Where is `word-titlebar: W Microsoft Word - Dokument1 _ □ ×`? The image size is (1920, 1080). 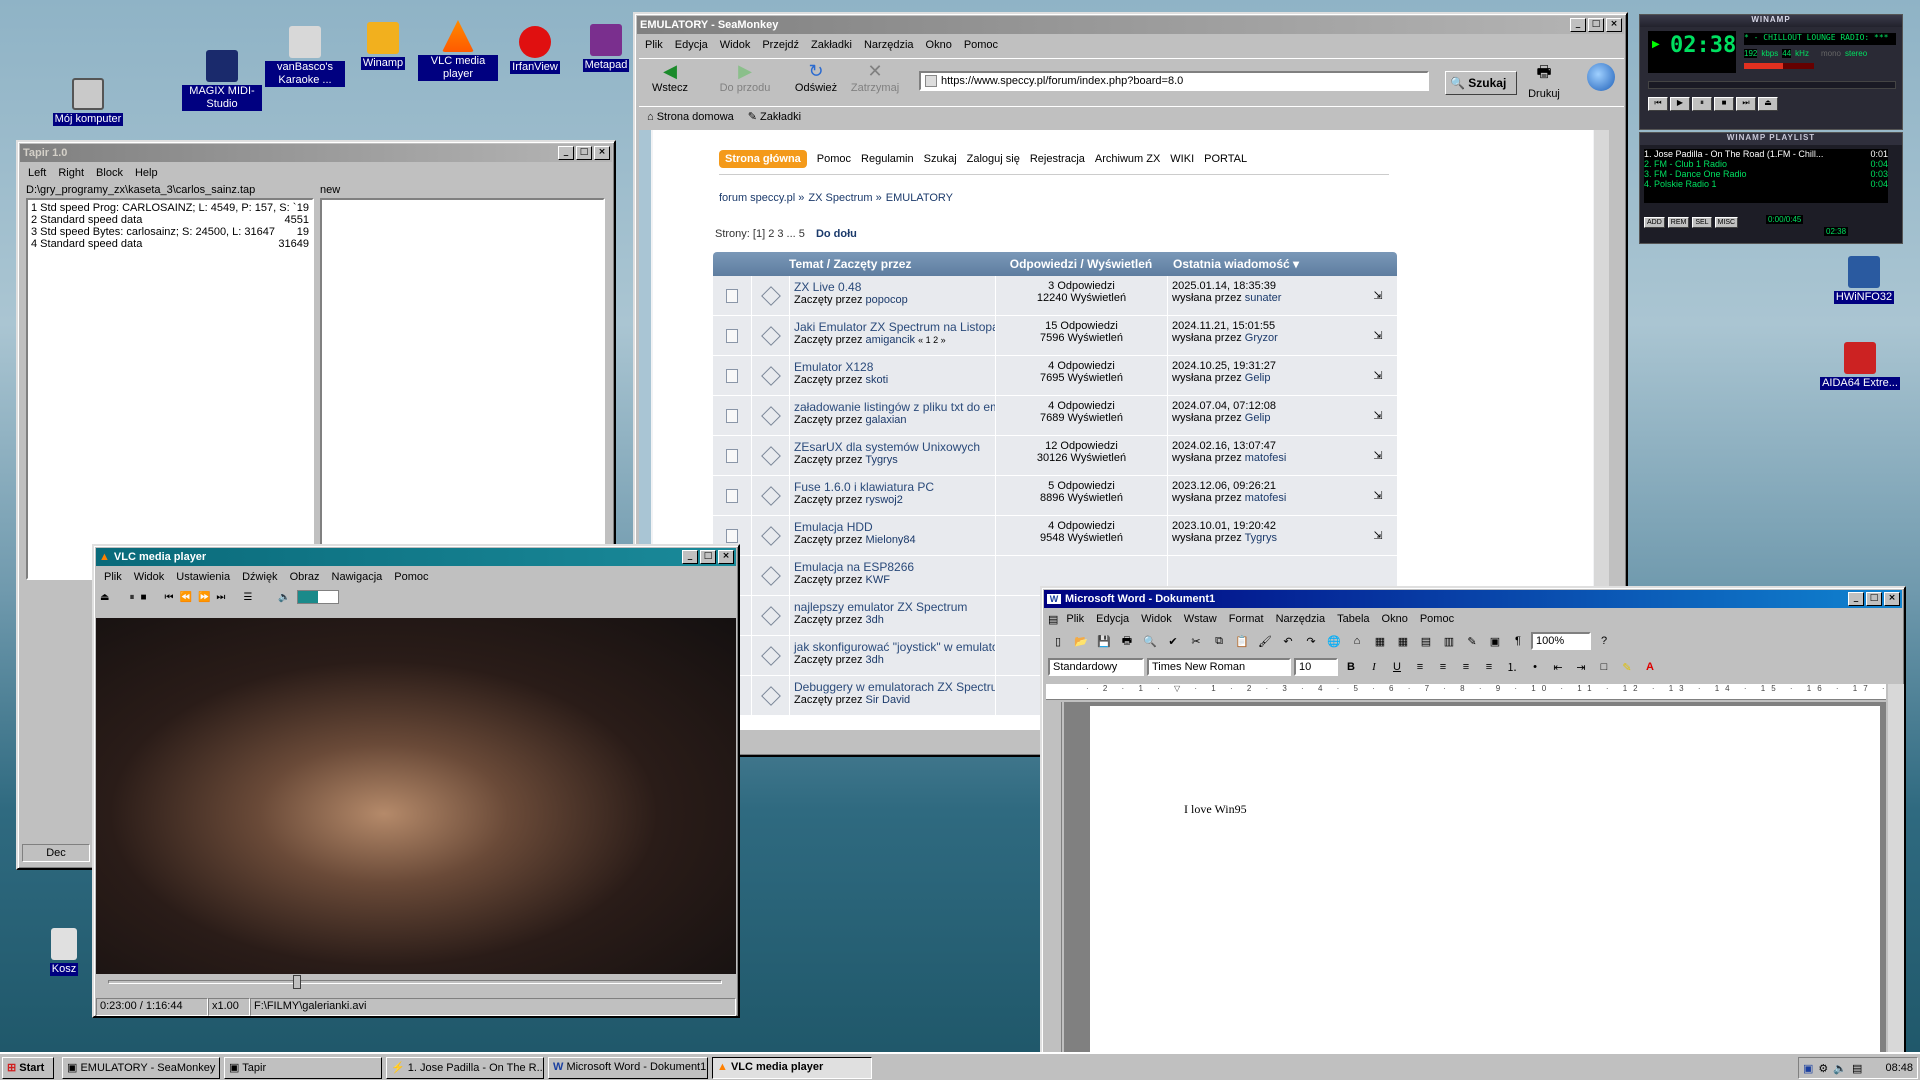
word-titlebar: W Microsoft Word - Dokument1 _ □ × is located at coordinates (1473, 599).